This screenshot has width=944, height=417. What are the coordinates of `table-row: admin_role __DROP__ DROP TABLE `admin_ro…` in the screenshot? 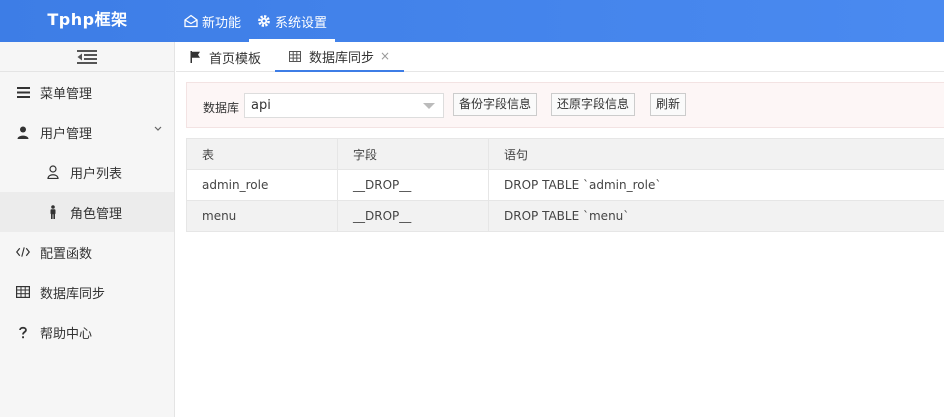 It's located at (565, 185).